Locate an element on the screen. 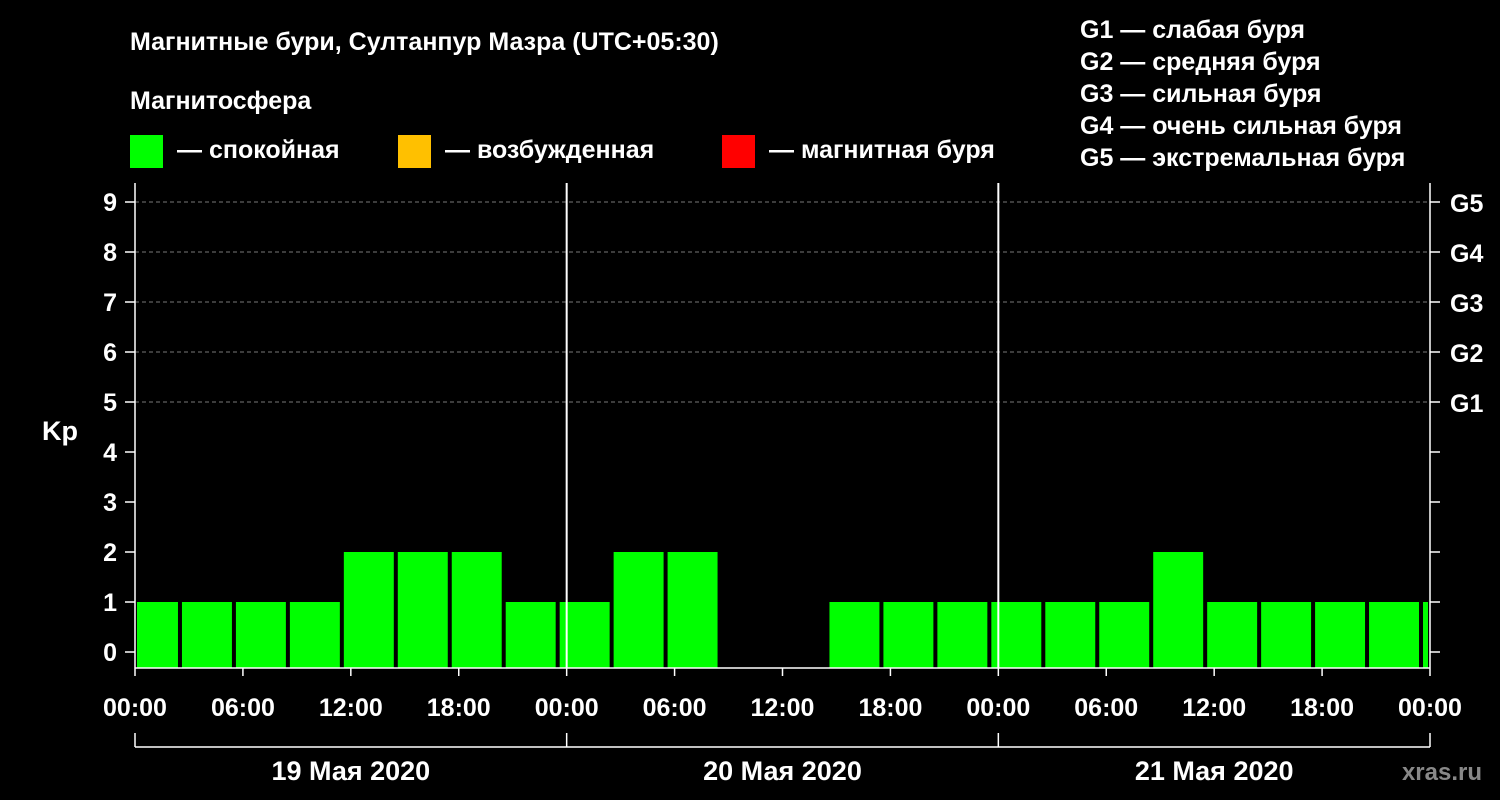 This screenshot has height=800, width=1500. g-tick-label-G5: G5 is located at coordinates (1466, 204).